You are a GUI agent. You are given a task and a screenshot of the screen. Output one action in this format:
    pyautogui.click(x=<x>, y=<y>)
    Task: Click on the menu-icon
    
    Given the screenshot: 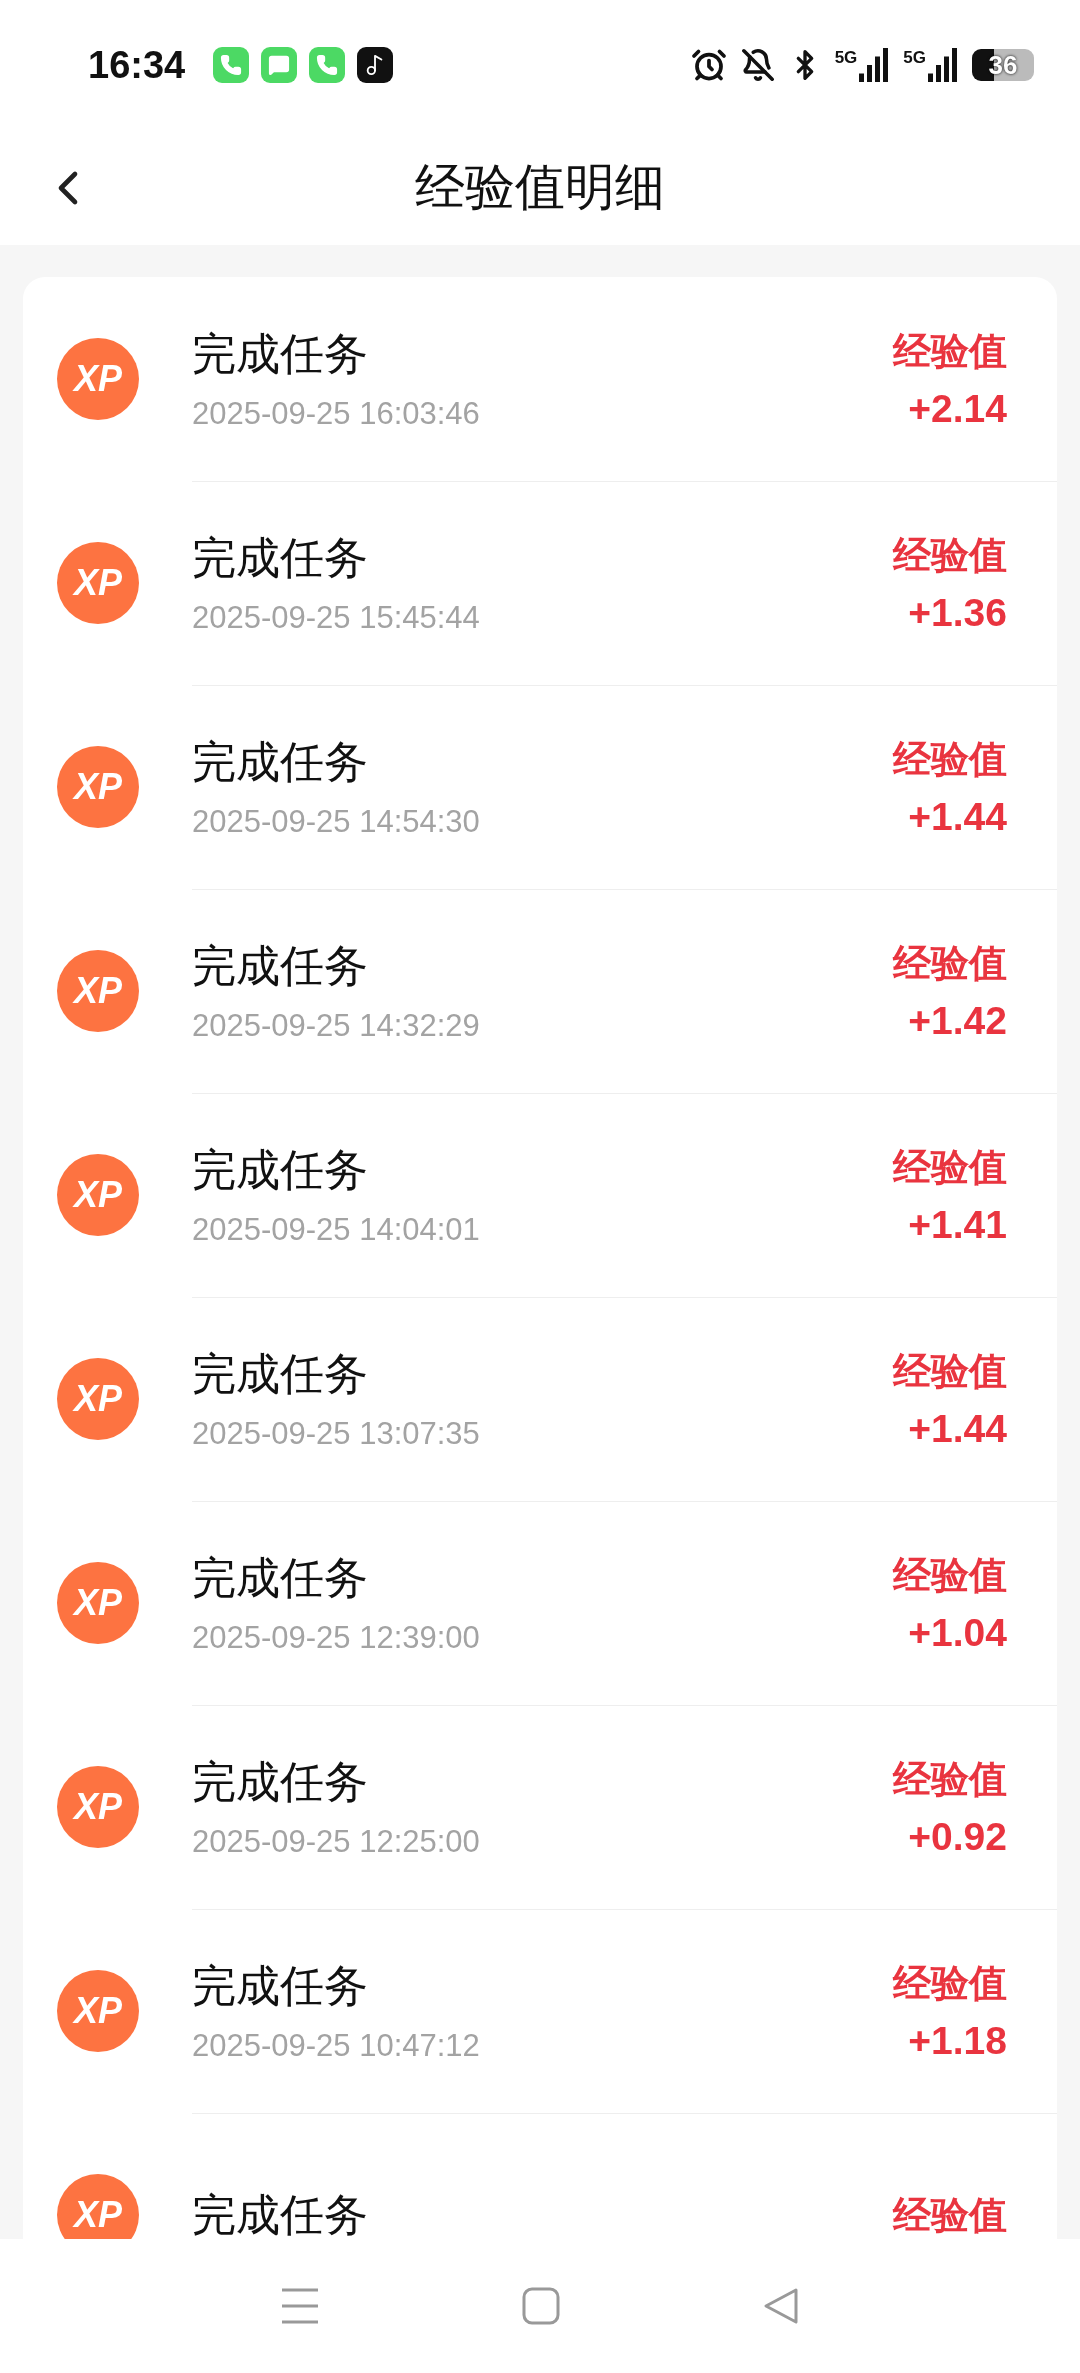 What is the action you would take?
    pyautogui.click(x=300, y=2306)
    